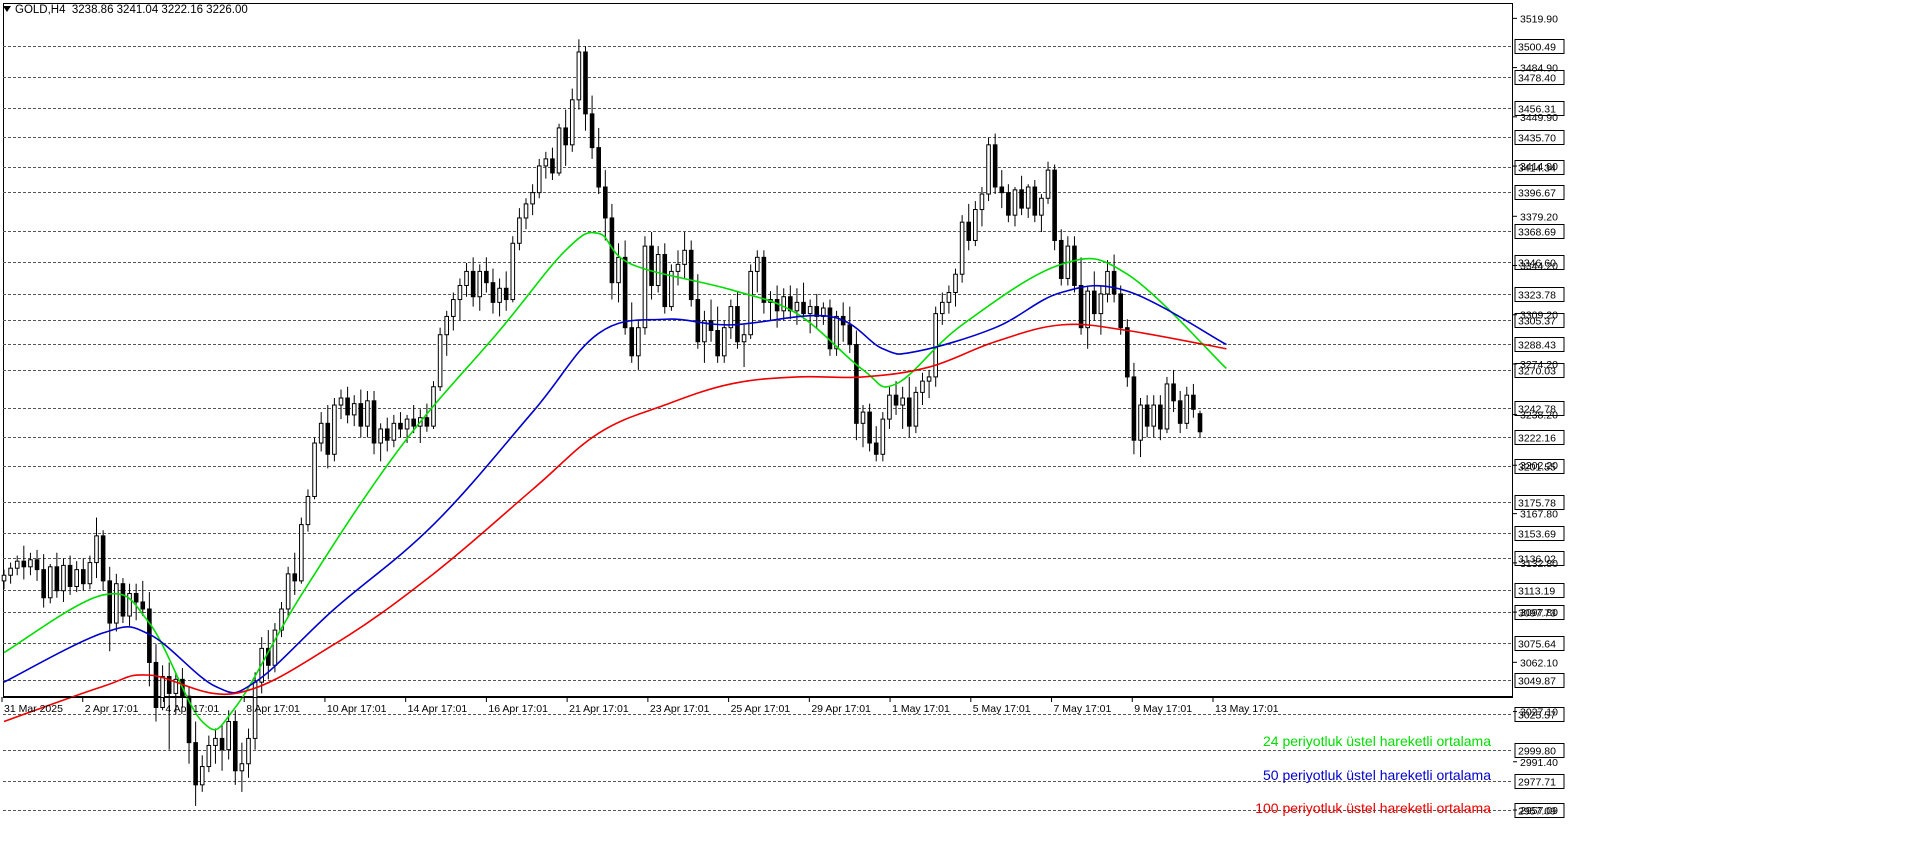 This screenshot has height=845, width=1916. I want to click on dropdown-triangle-icon, so click(7, 9).